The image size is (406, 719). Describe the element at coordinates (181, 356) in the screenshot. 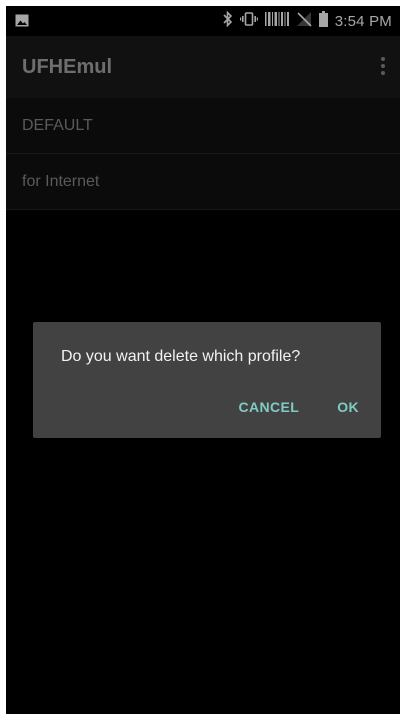

I see `dialog-message: Do you want delete which profile?` at that location.